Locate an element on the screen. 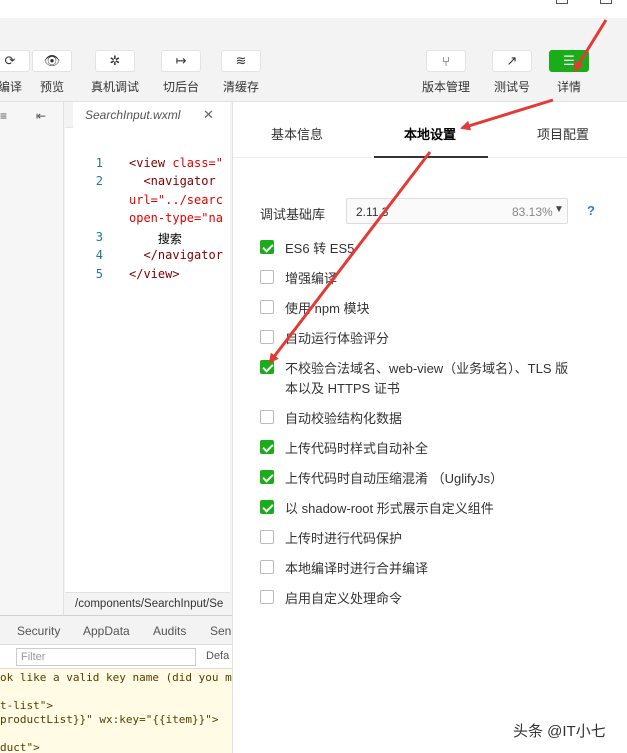 This screenshot has height=753, width=627. back-arrow-icon: ⇤ is located at coordinates (41, 116).